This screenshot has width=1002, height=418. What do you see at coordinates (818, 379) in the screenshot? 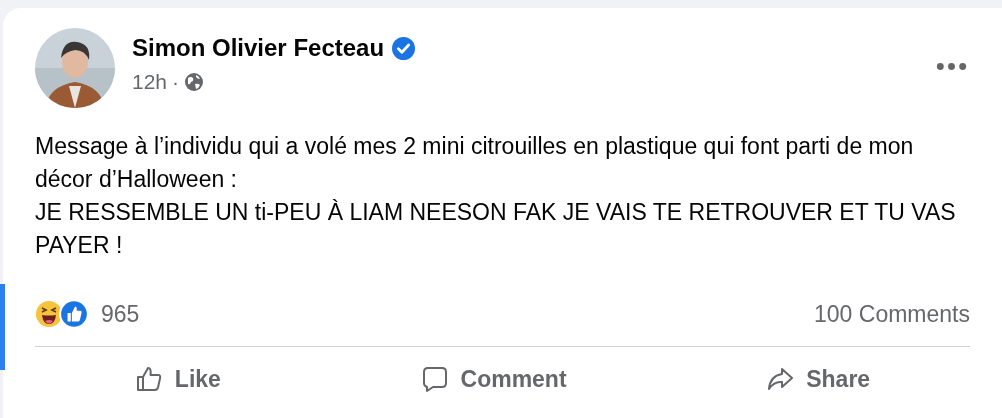
I see `action-button: Share` at bounding box center [818, 379].